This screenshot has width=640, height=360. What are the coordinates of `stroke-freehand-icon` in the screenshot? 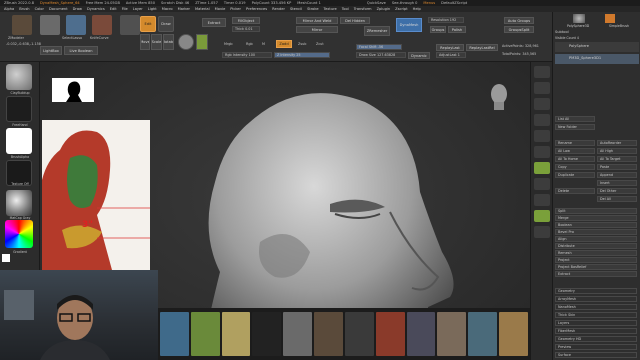 It's located at (19, 109).